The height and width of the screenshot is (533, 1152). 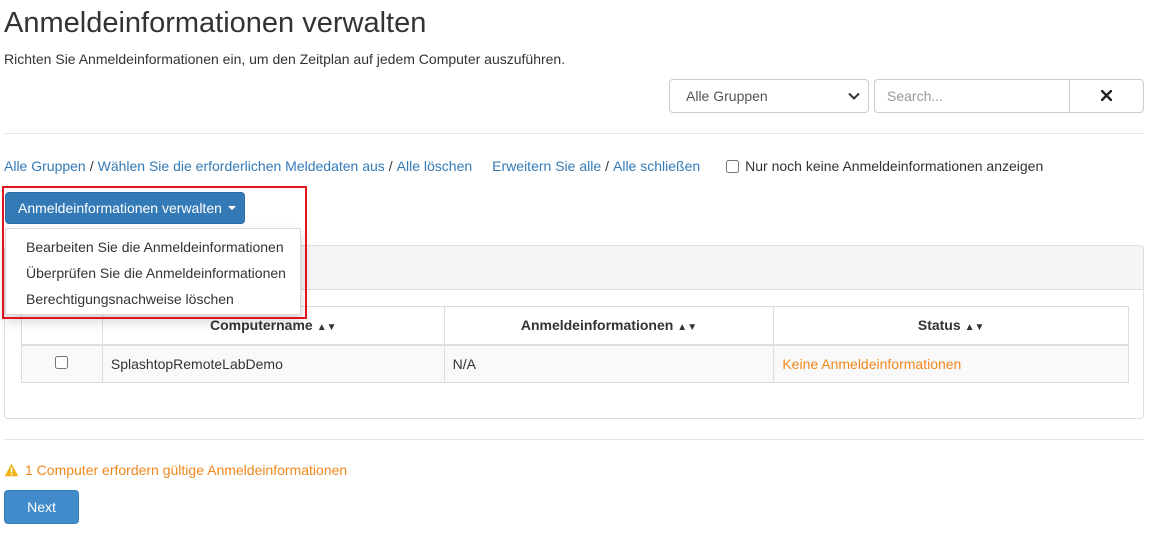 What do you see at coordinates (656, 166) in the screenshot?
I see `collapse-all-link: Alle schließen` at bounding box center [656, 166].